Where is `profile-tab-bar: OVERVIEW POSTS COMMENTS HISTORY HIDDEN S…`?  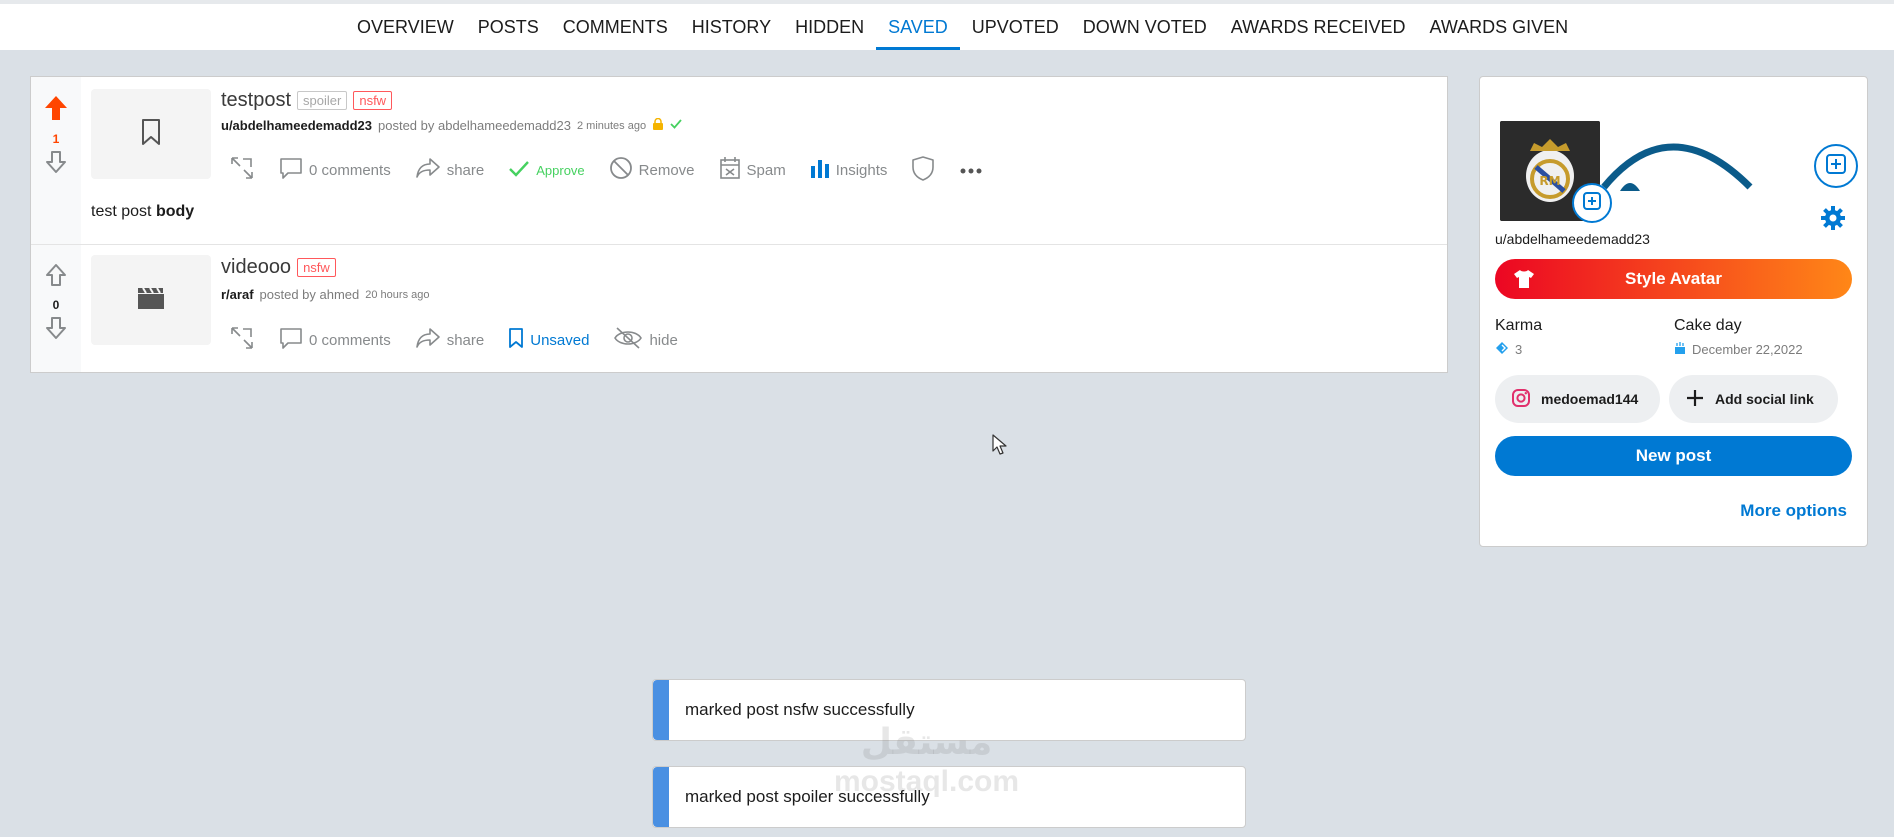
profile-tab-bar: OVERVIEW POSTS COMMENTS HISTORY HIDDEN S… is located at coordinates (947, 25).